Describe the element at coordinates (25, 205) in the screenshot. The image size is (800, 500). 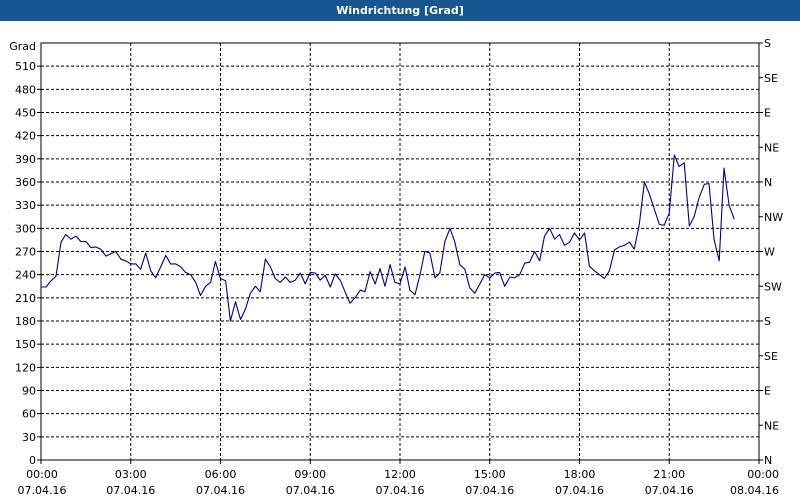
I see `y-tick-label: 330` at that location.